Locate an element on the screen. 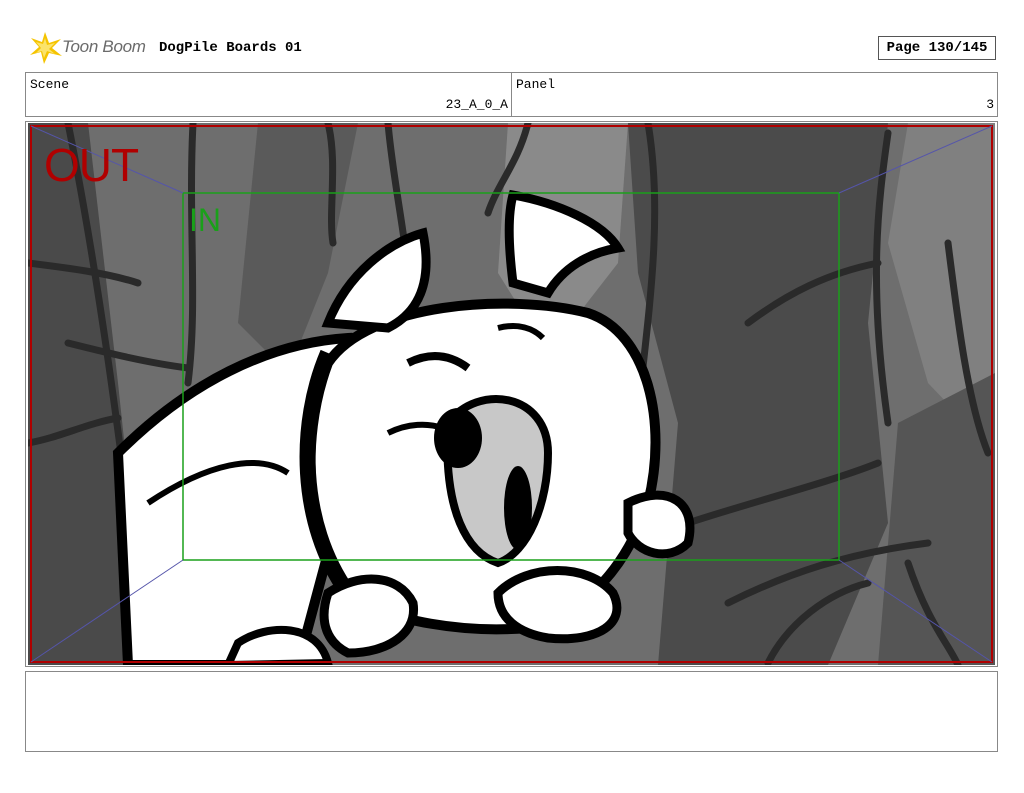 Image resolution: width=1024 pixels, height=793 pixels. panel-label: Panel is located at coordinates (536, 84).